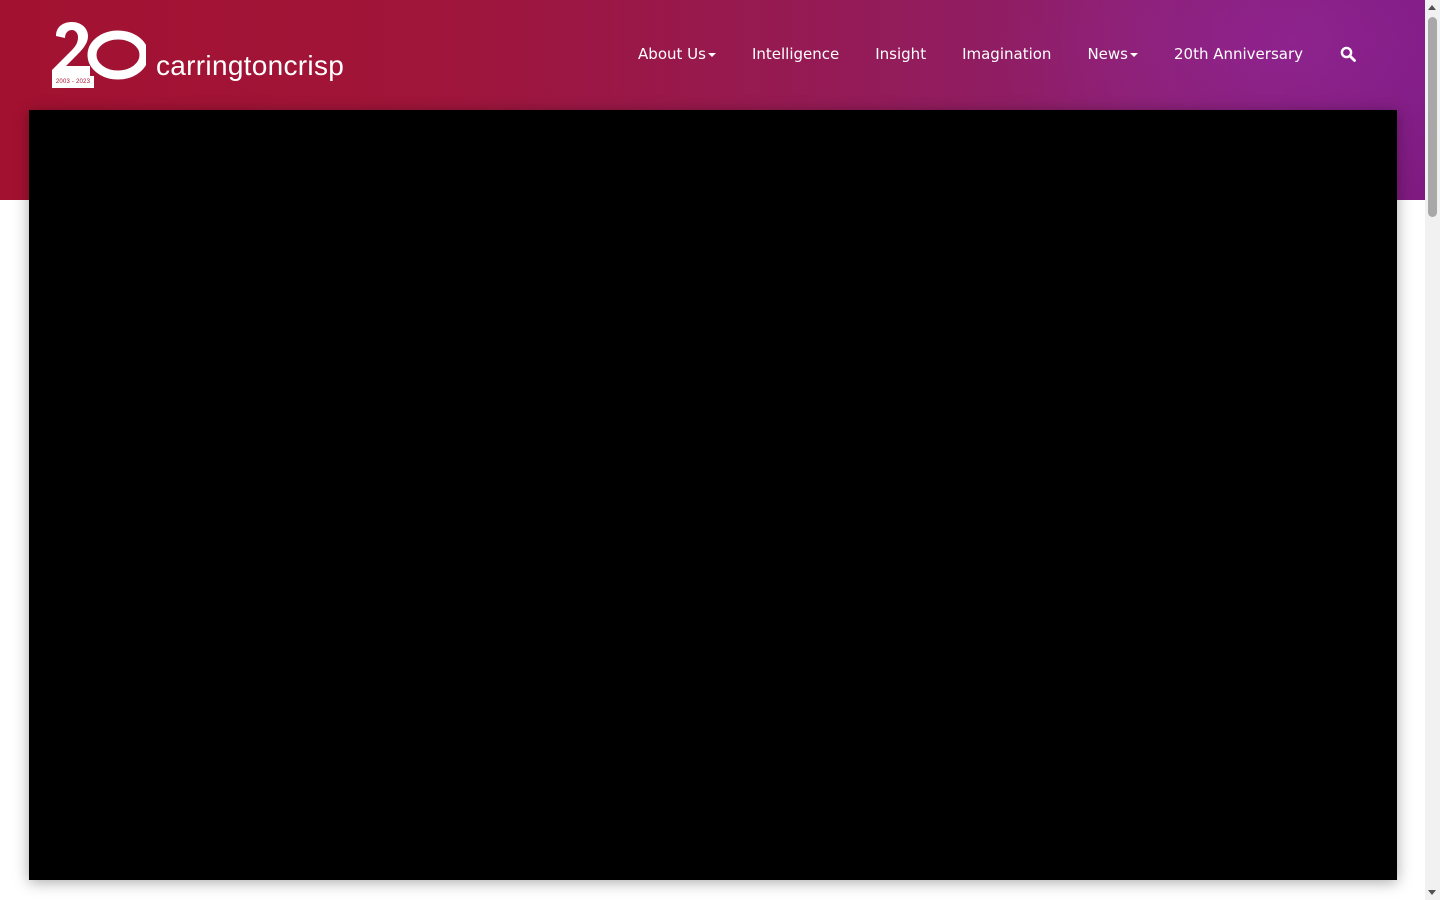 This screenshot has width=1440, height=900. I want to click on nav-item-intelligence: Intelligence, so click(795, 54).